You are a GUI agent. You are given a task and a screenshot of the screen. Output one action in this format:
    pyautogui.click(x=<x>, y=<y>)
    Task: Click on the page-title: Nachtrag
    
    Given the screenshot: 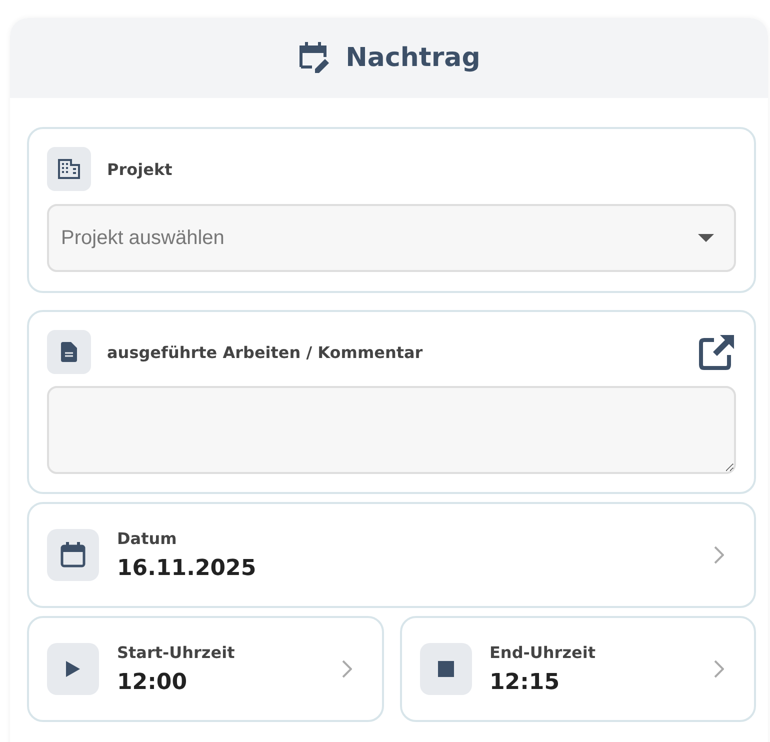 What is the action you would take?
    pyautogui.click(x=413, y=58)
    